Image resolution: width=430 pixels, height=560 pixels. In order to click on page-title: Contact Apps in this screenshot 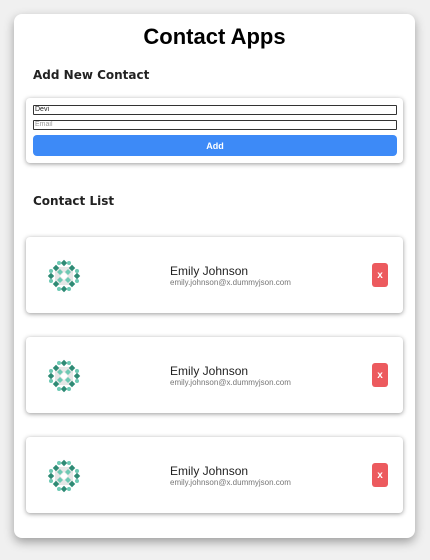, I will do `click(214, 36)`.